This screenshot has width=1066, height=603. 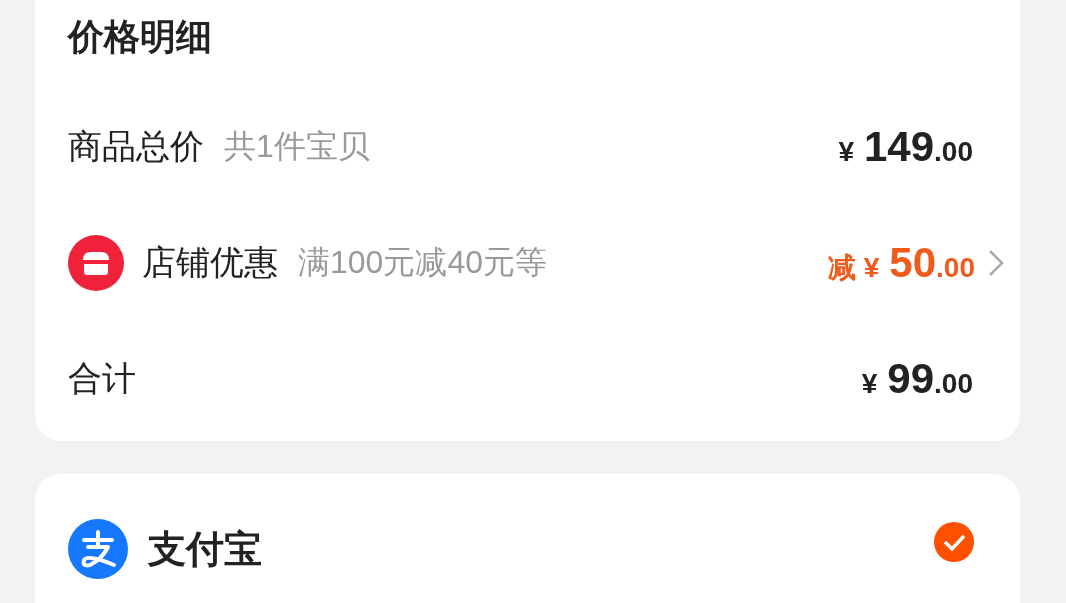 I want to click on discount-amount: 减 ¥ 50.00, so click(x=901, y=263).